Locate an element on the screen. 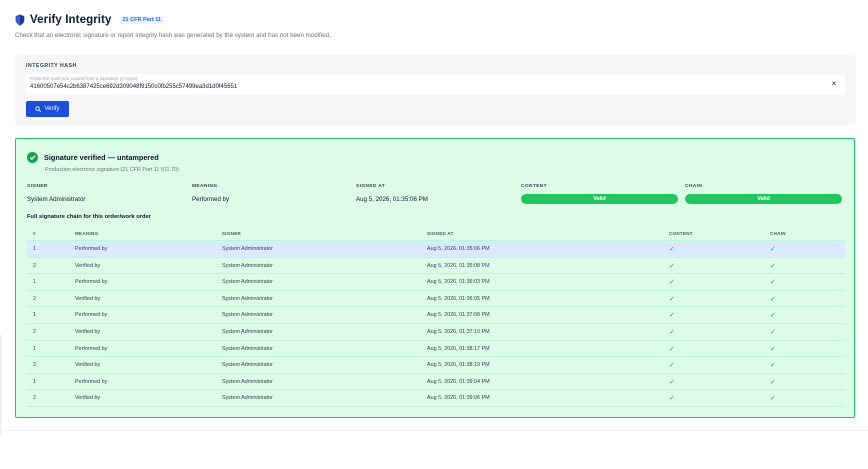 The width and height of the screenshot is (868, 469). signer-label: SIGNER is located at coordinates (37, 186).